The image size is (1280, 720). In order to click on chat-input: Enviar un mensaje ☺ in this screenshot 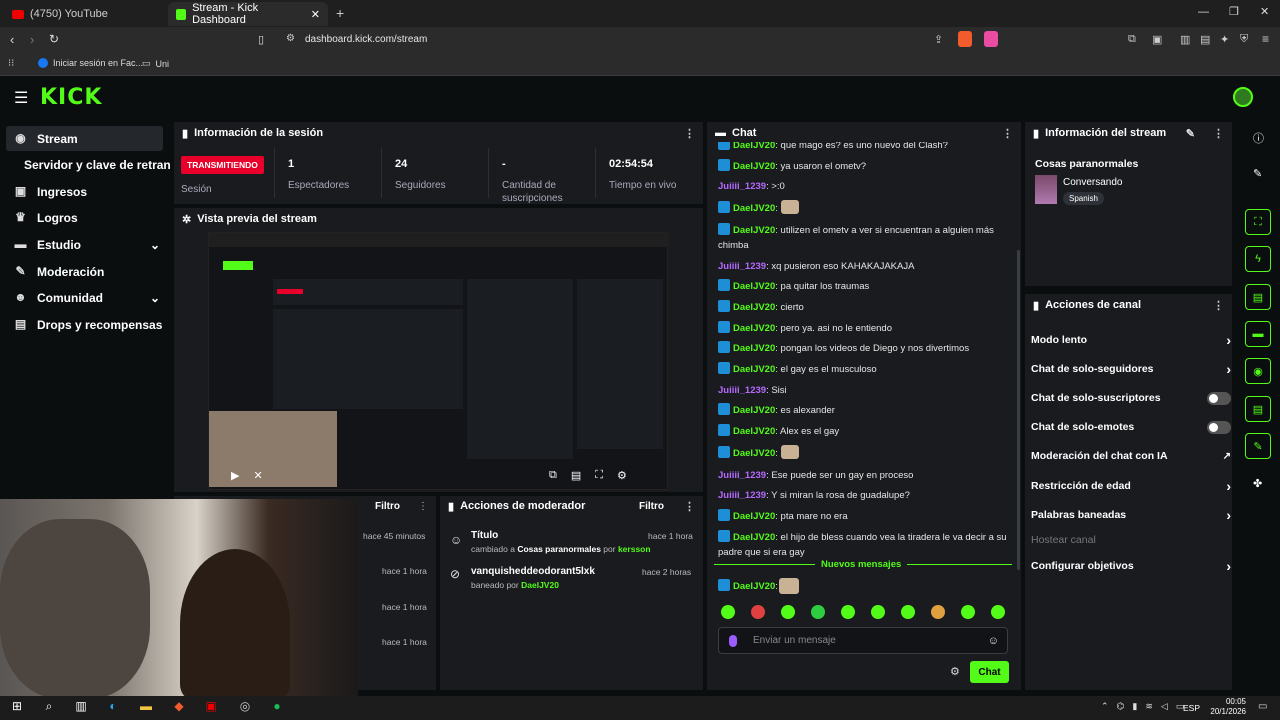, I will do `click(863, 640)`.